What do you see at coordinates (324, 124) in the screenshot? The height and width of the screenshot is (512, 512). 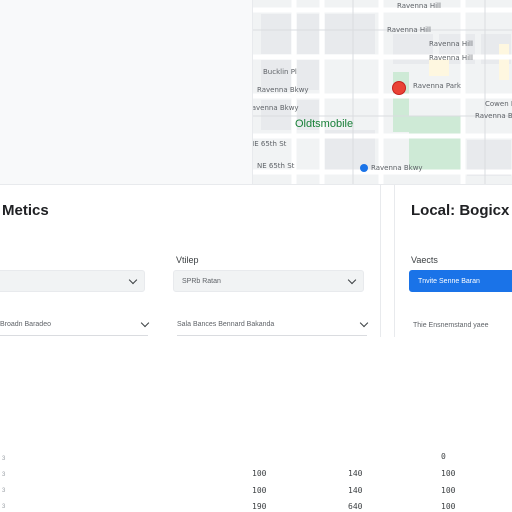 I see `park-label: Oldtsmobile` at bounding box center [324, 124].